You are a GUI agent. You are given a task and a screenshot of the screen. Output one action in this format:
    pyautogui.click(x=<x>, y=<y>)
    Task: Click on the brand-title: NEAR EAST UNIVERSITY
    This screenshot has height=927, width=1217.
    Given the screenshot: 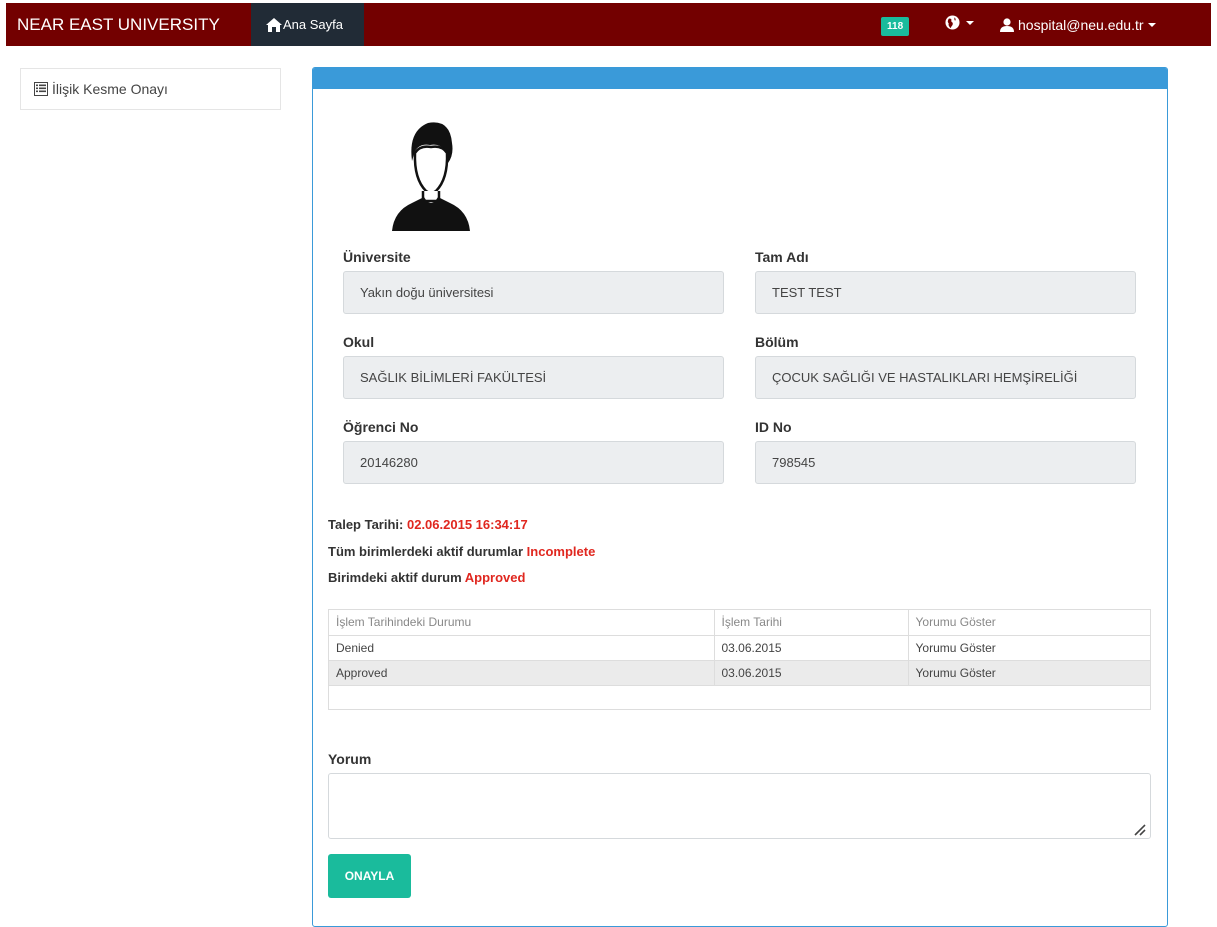 What is the action you would take?
    pyautogui.click(x=118, y=24)
    